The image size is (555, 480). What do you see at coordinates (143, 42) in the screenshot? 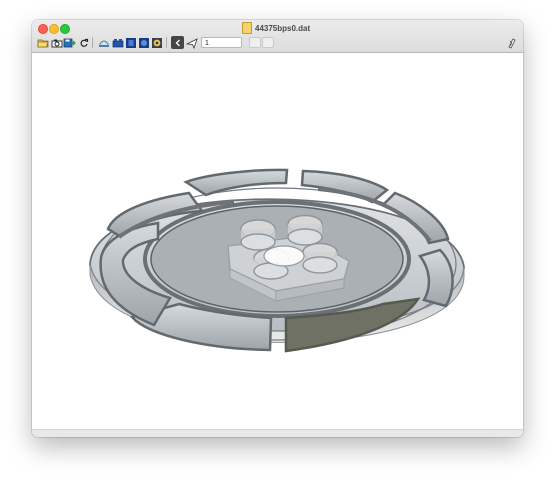
I see `blue-circle-icon` at bounding box center [143, 42].